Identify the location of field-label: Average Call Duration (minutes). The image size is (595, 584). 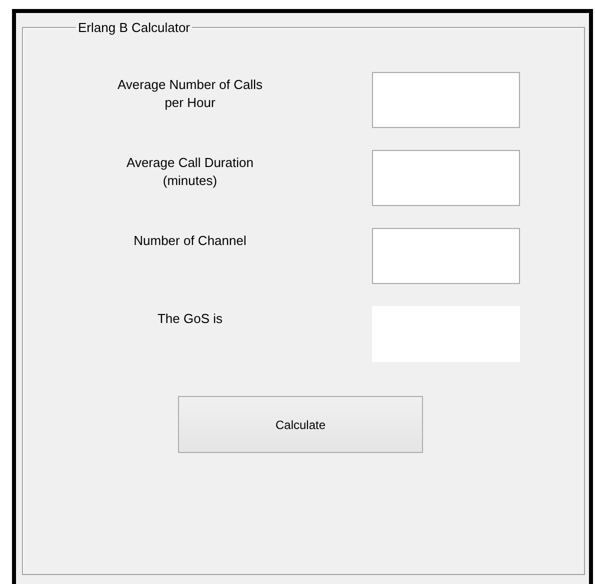
(190, 172).